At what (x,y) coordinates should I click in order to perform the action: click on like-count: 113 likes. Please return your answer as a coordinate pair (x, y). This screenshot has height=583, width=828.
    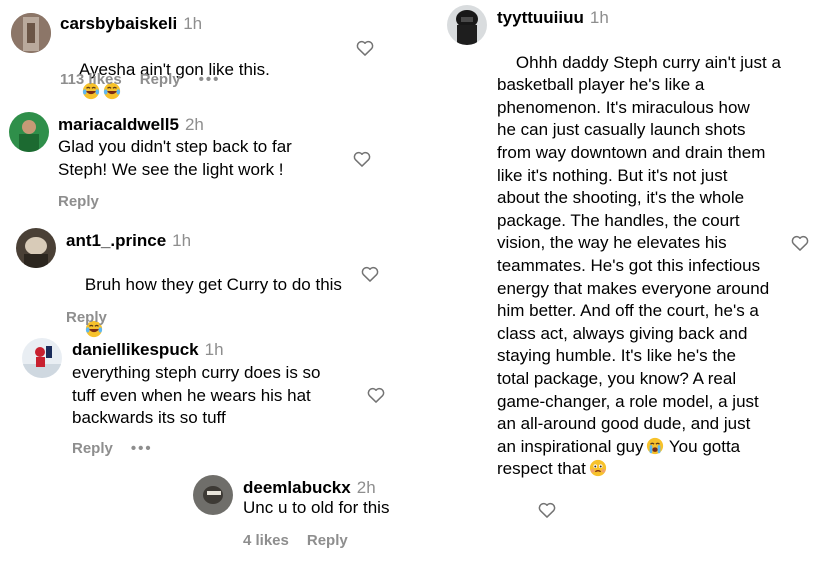
    Looking at the image, I should click on (91, 79).